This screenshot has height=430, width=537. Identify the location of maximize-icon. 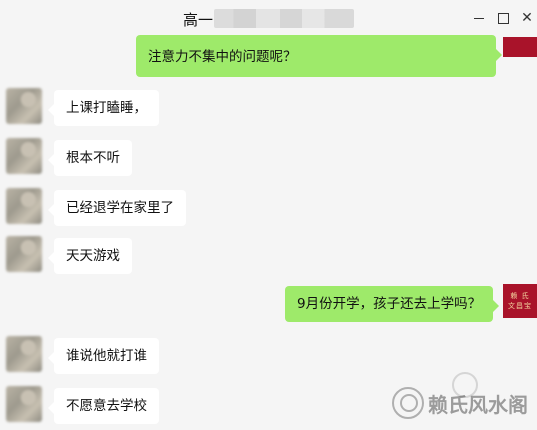
(503, 18).